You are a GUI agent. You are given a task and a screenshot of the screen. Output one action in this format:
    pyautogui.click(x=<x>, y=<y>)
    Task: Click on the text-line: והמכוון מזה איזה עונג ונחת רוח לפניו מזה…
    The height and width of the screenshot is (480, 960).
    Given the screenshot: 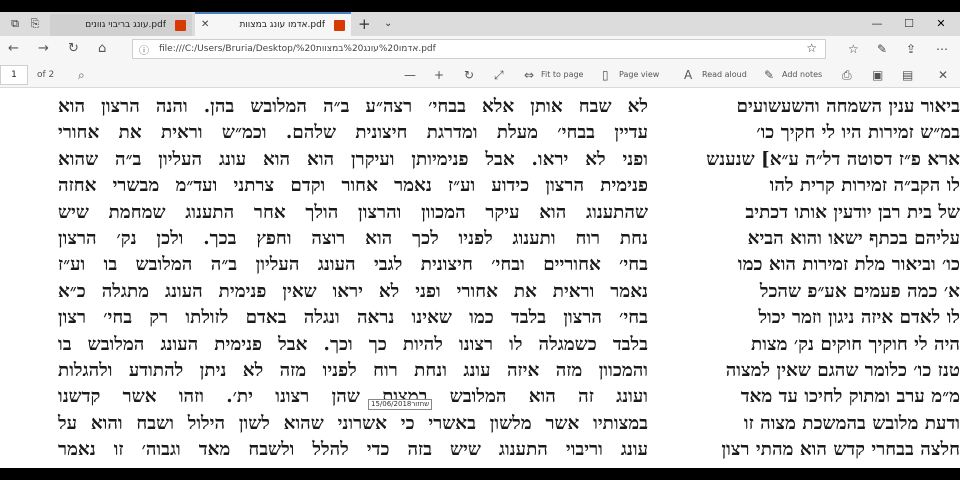 What is the action you would take?
    pyautogui.click(x=353, y=370)
    